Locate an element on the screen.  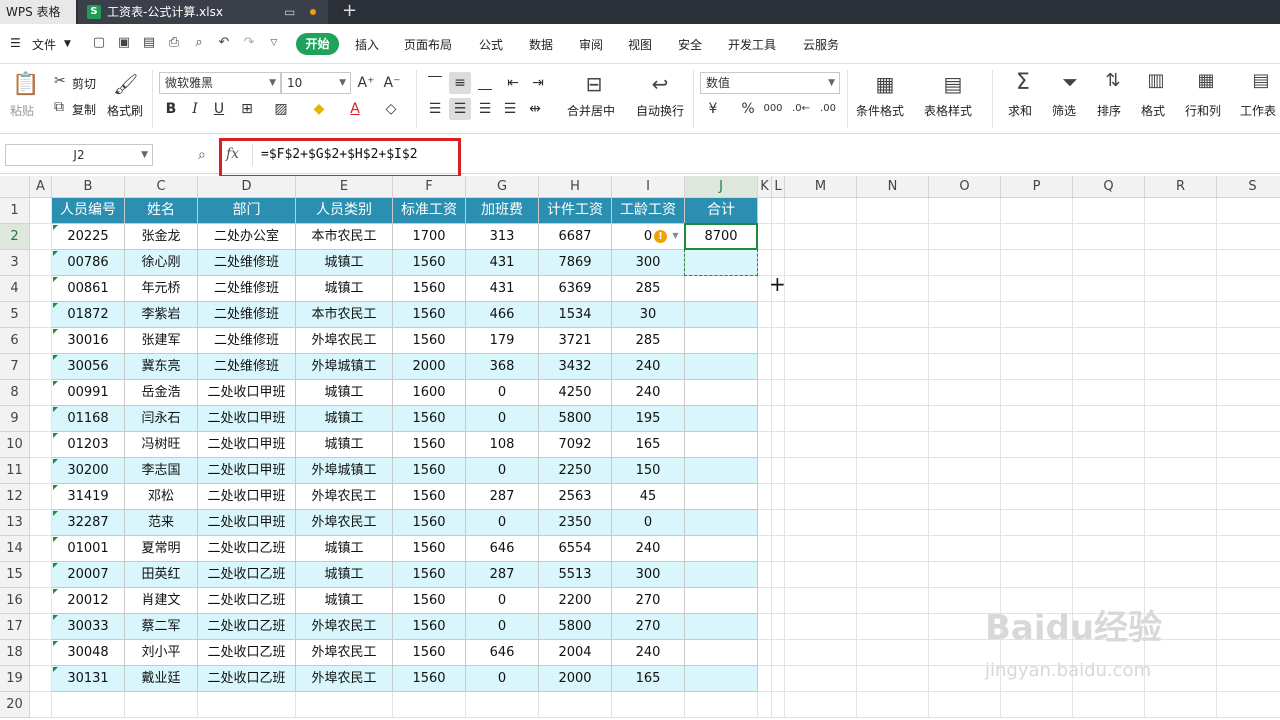
print-icon: ⎙ is located at coordinates (174, 43).